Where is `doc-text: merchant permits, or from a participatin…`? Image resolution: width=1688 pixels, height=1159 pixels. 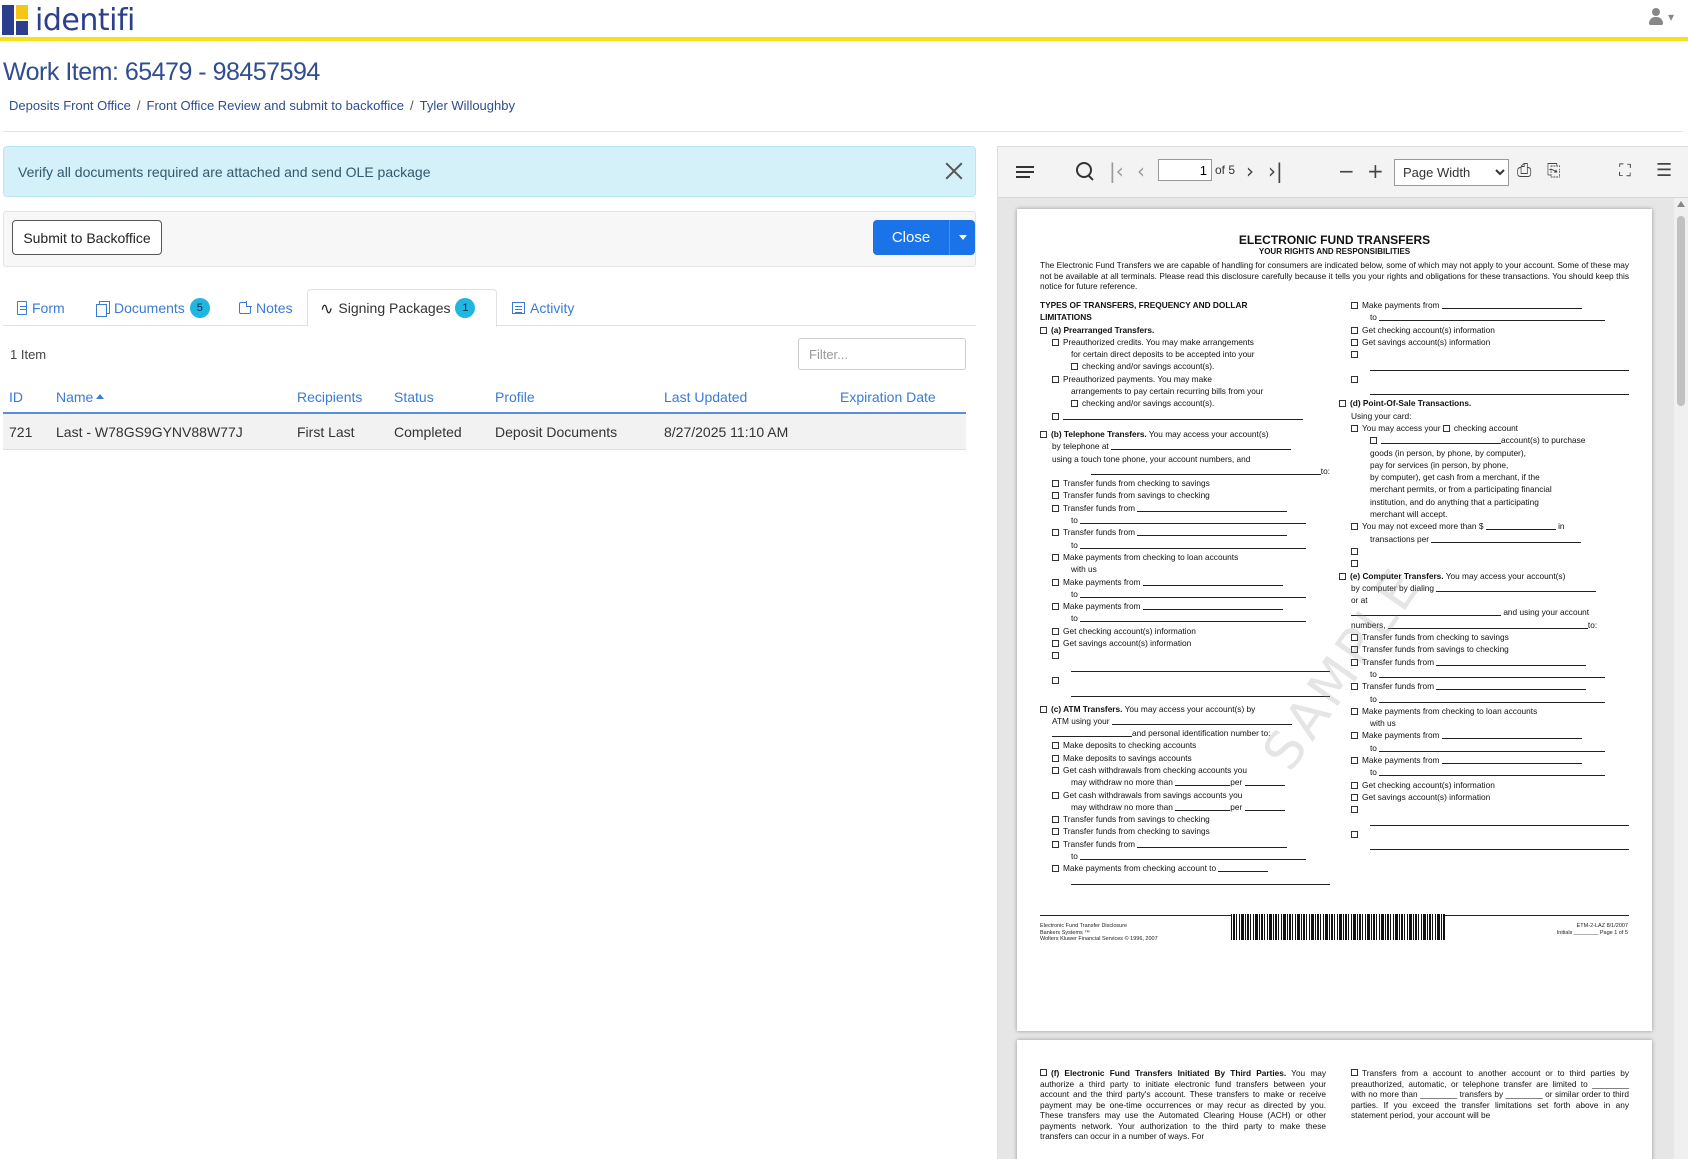 doc-text: merchant permits, or from a participatin… is located at coordinates (1461, 489).